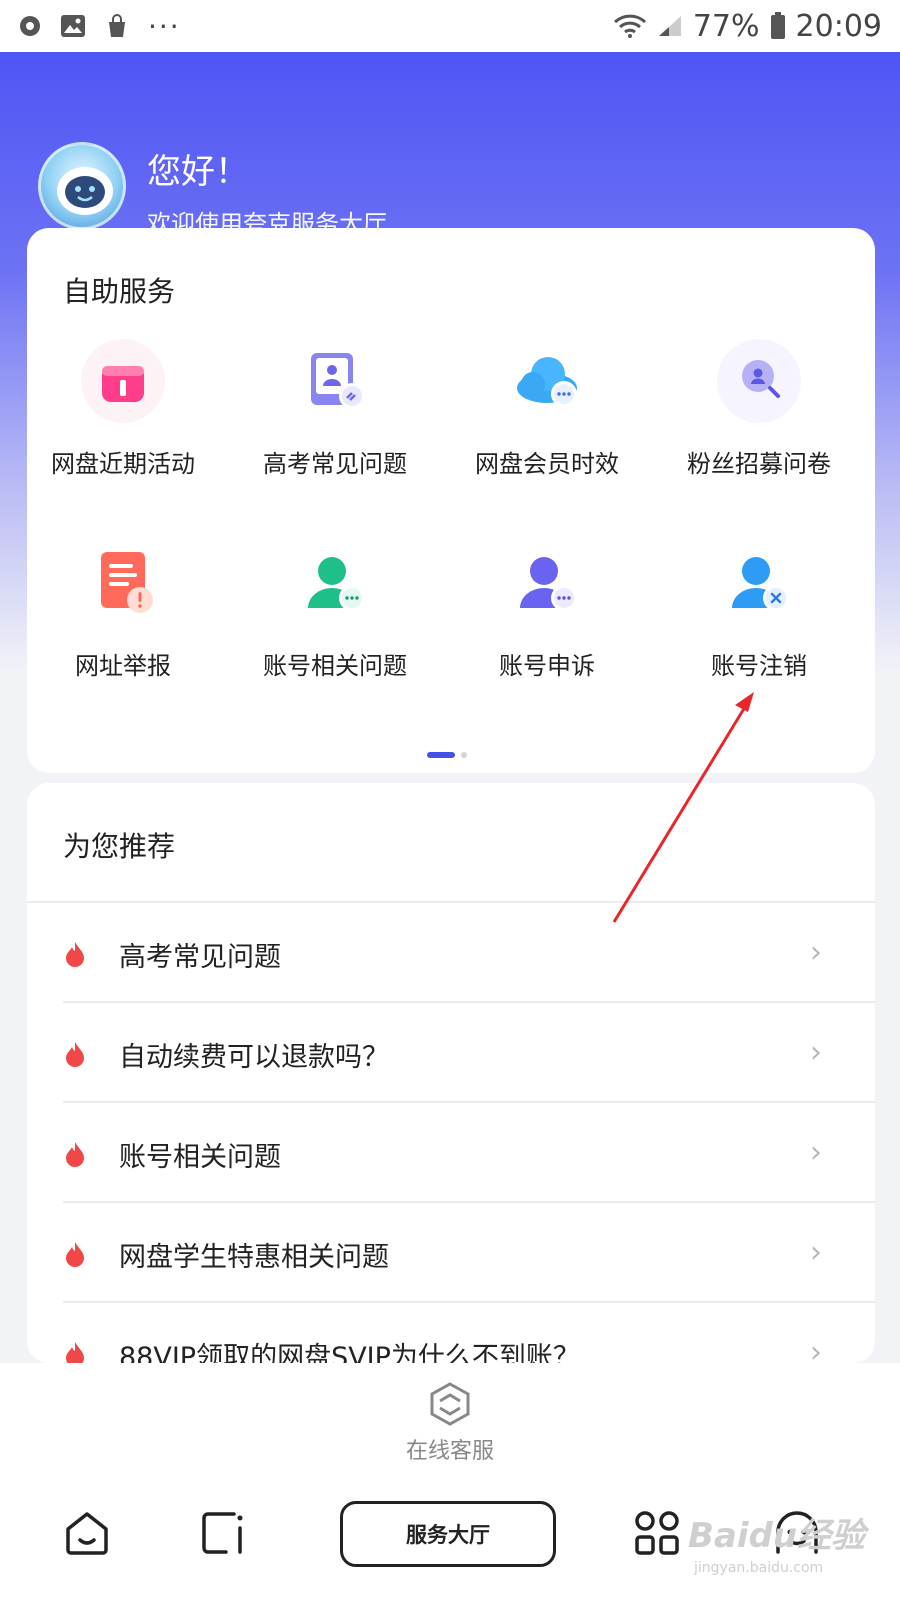 The height and width of the screenshot is (1600, 900). I want to click on notification-app-icon, so click(30, 26).